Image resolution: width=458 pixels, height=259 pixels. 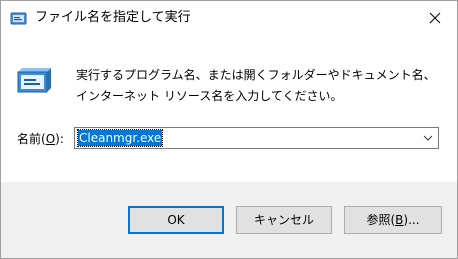 What do you see at coordinates (256, 138) in the screenshot?
I see `name-combobox: Cleanmgr.exe` at bounding box center [256, 138].